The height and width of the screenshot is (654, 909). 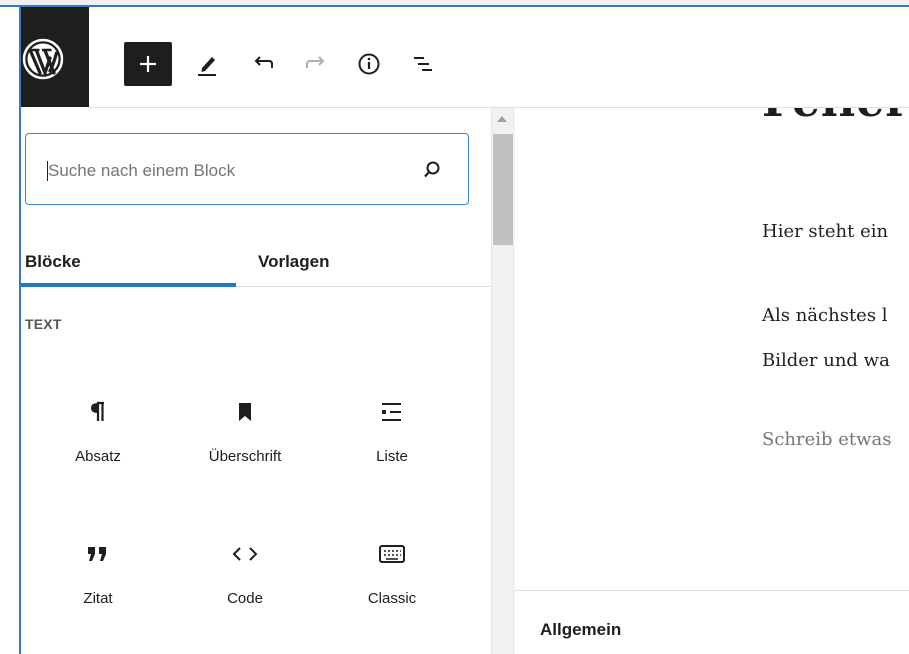 I want to click on bookmark-icon, so click(x=245, y=412).